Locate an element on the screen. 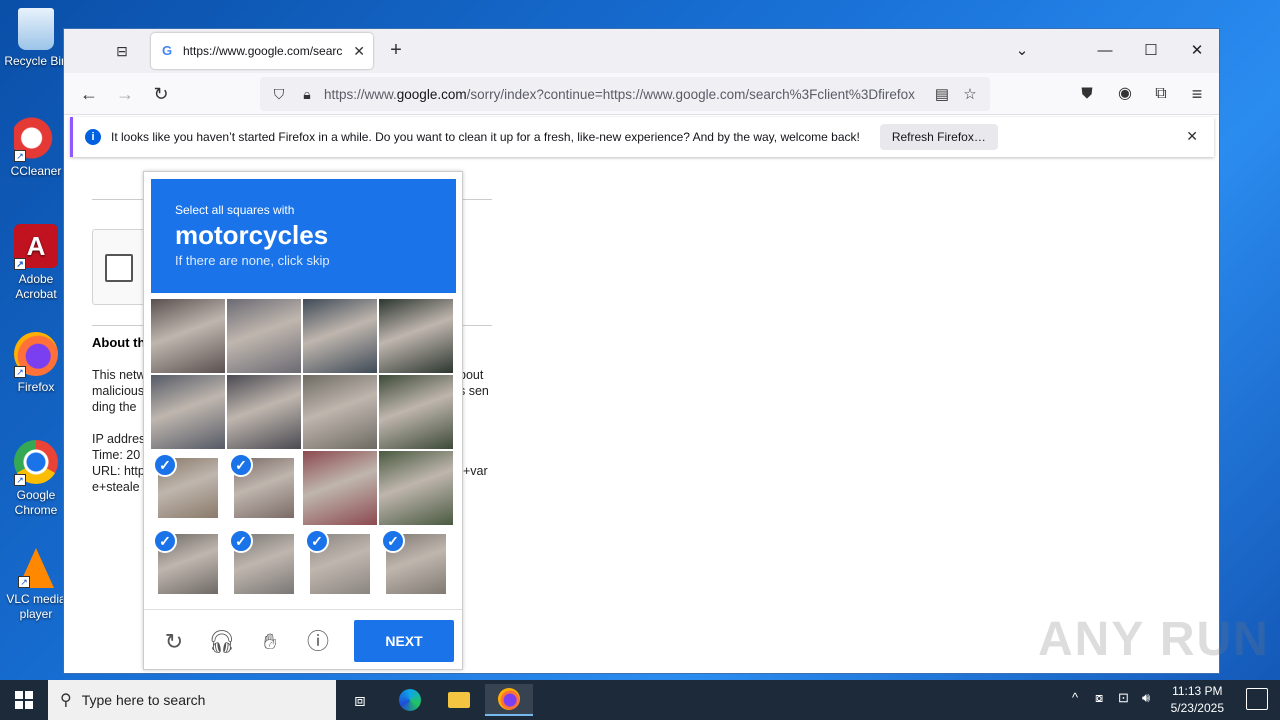 The image size is (1280, 720). clock: 11:13 PM 5/23/2025 is located at coordinates (1197, 700).